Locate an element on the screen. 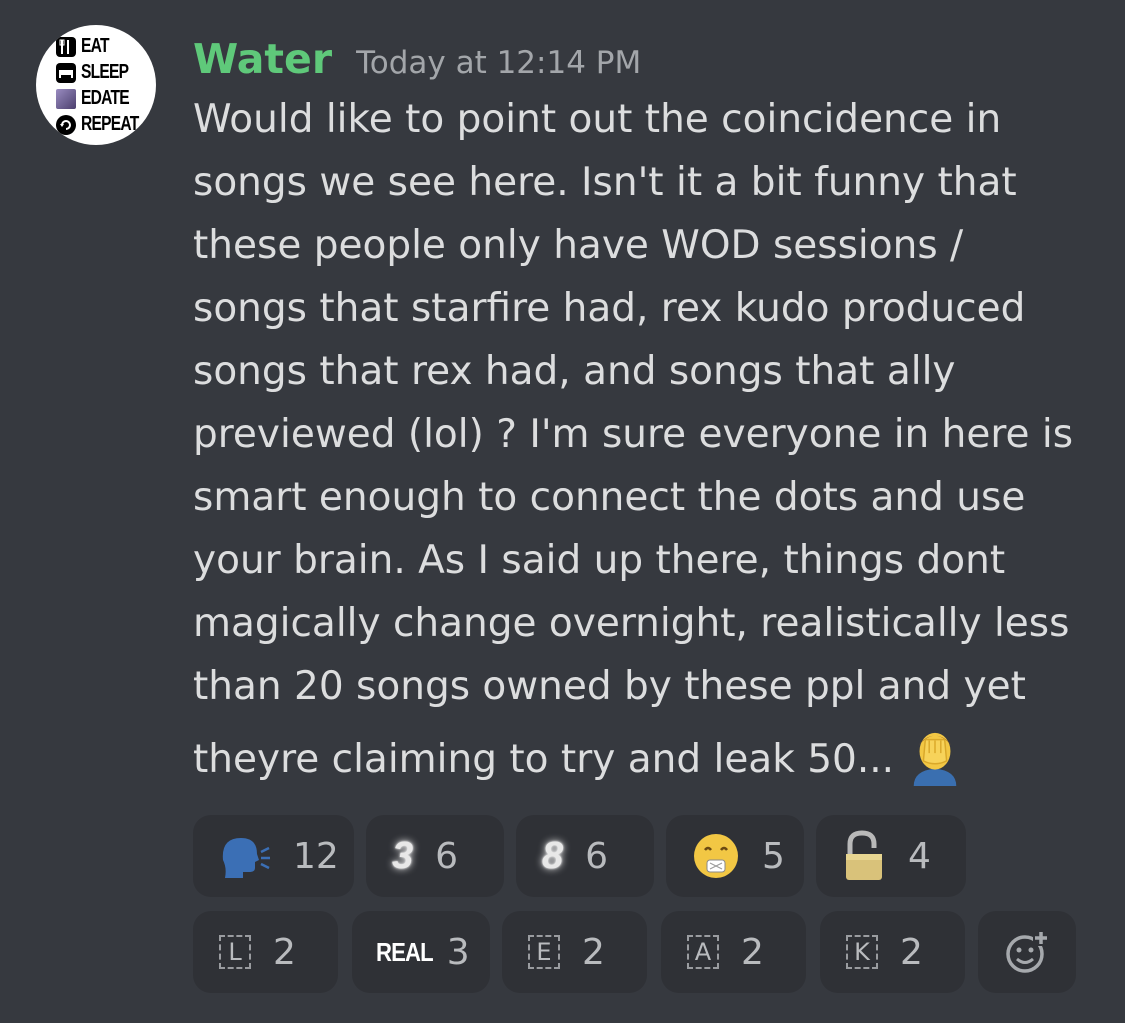  add-reaction-icon is located at coordinates (1027, 951).